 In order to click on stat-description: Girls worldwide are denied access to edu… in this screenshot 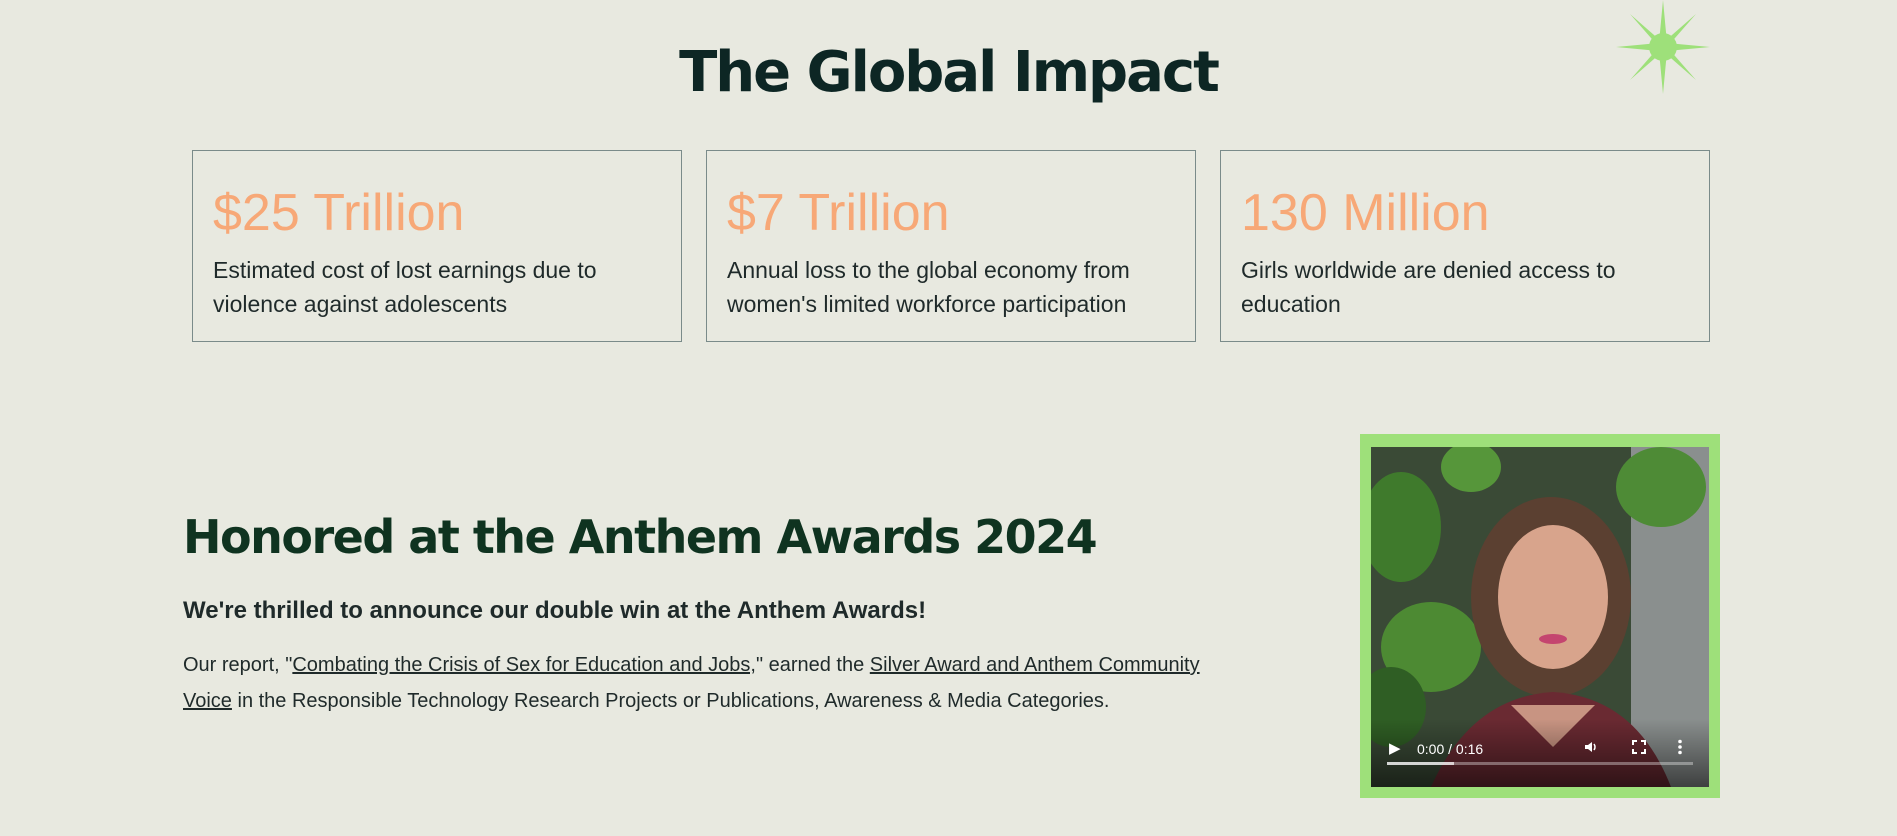, I will do `click(1428, 287)`.